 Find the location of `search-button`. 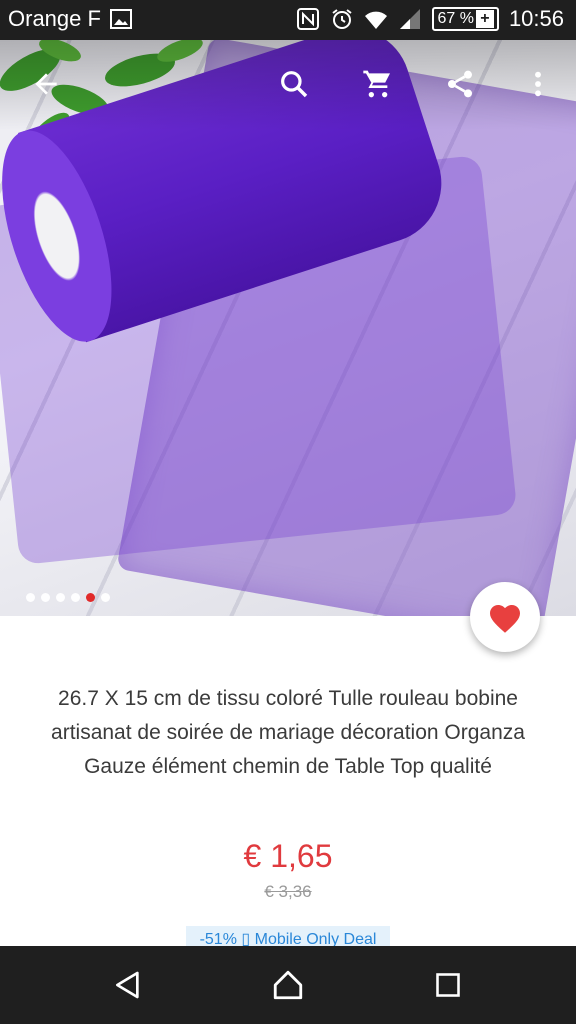

search-button is located at coordinates (294, 84).